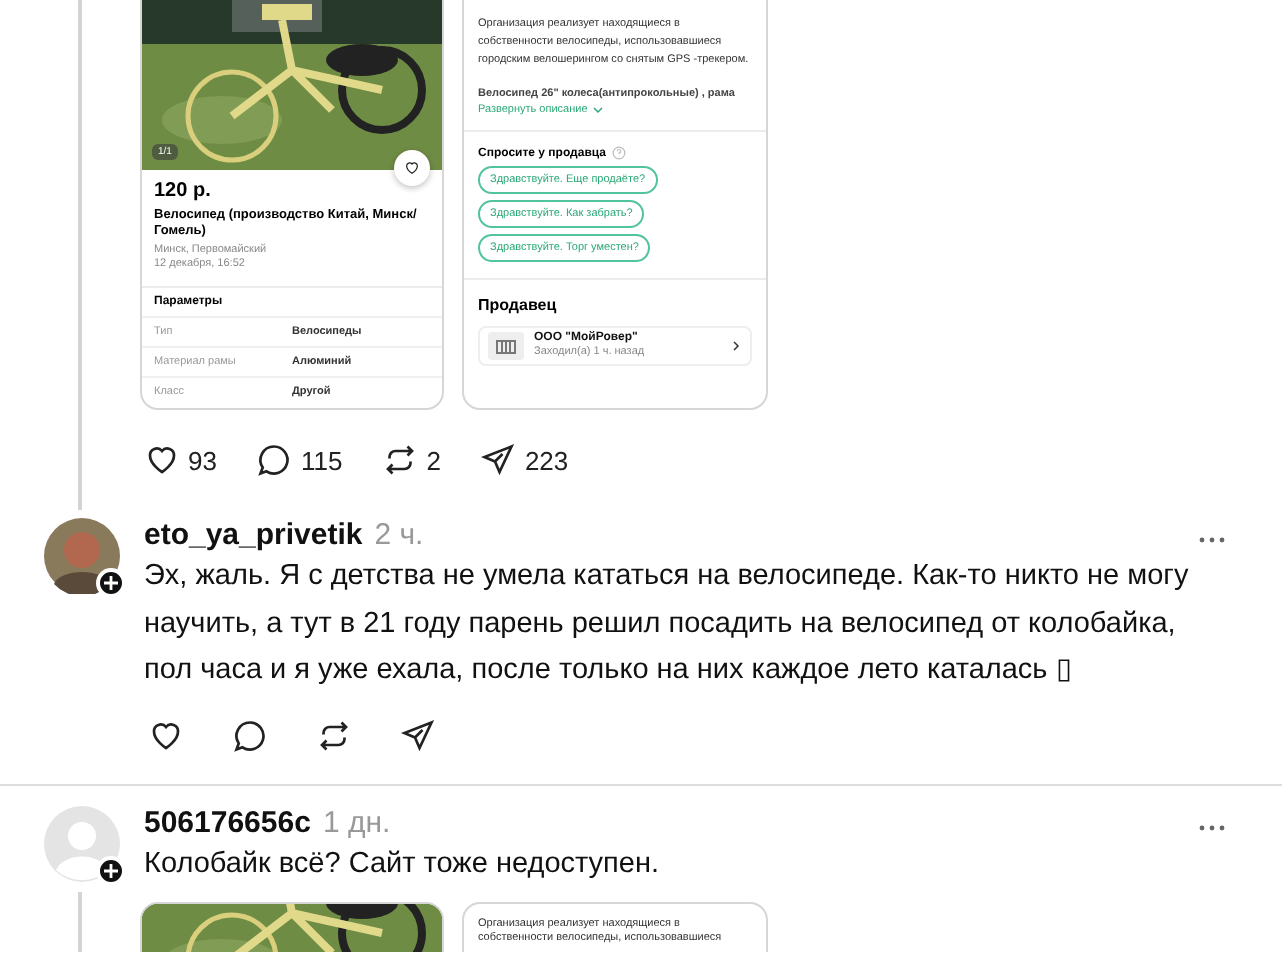  What do you see at coordinates (619, 153) in the screenshot?
I see `help-icon` at bounding box center [619, 153].